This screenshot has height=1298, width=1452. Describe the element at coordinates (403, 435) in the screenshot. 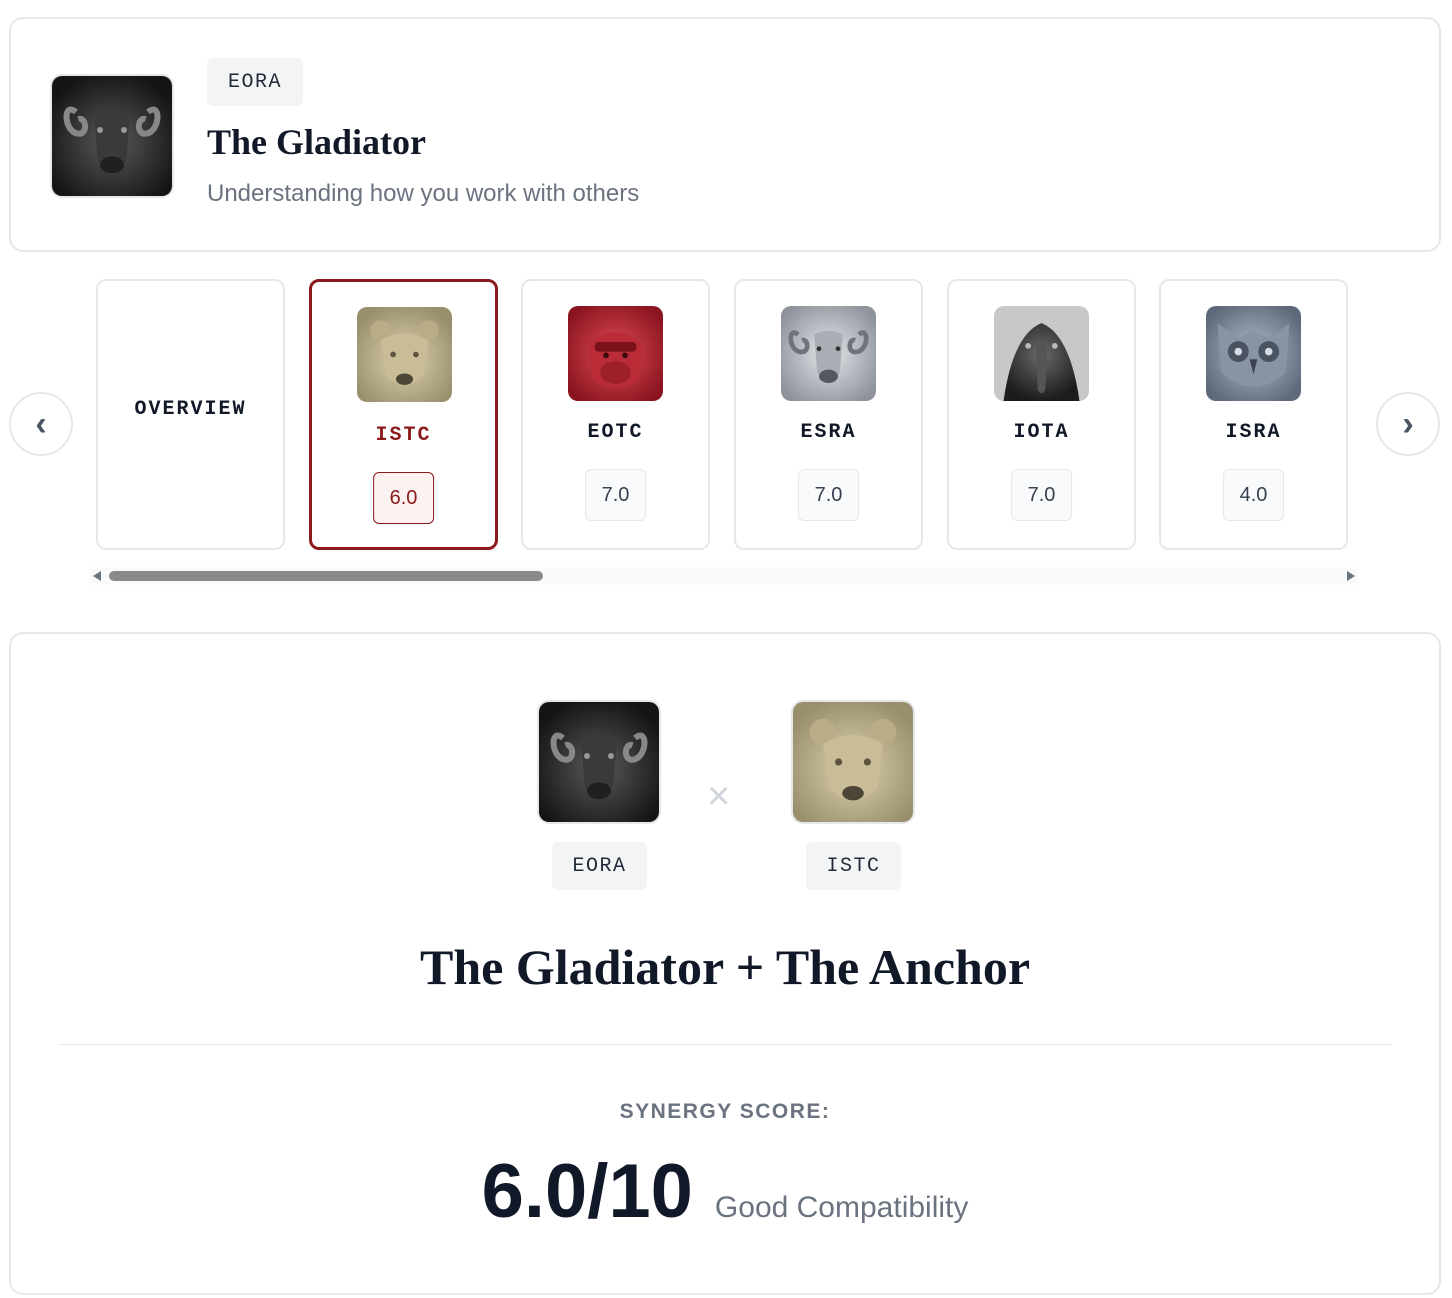

I see `carousel-item-label: ISTC` at that location.